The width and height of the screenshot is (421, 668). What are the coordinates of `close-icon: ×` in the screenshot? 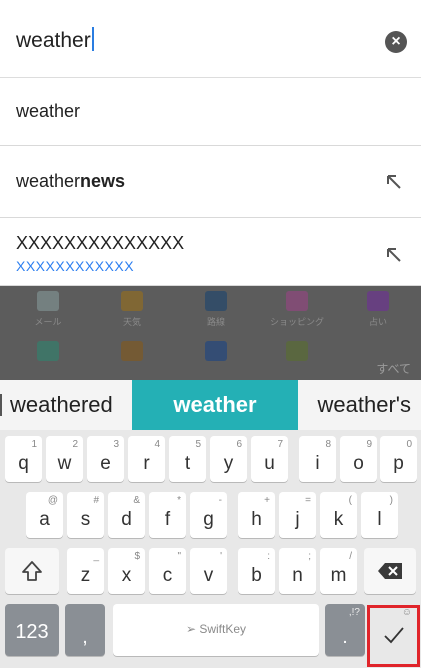 It's located at (396, 41).